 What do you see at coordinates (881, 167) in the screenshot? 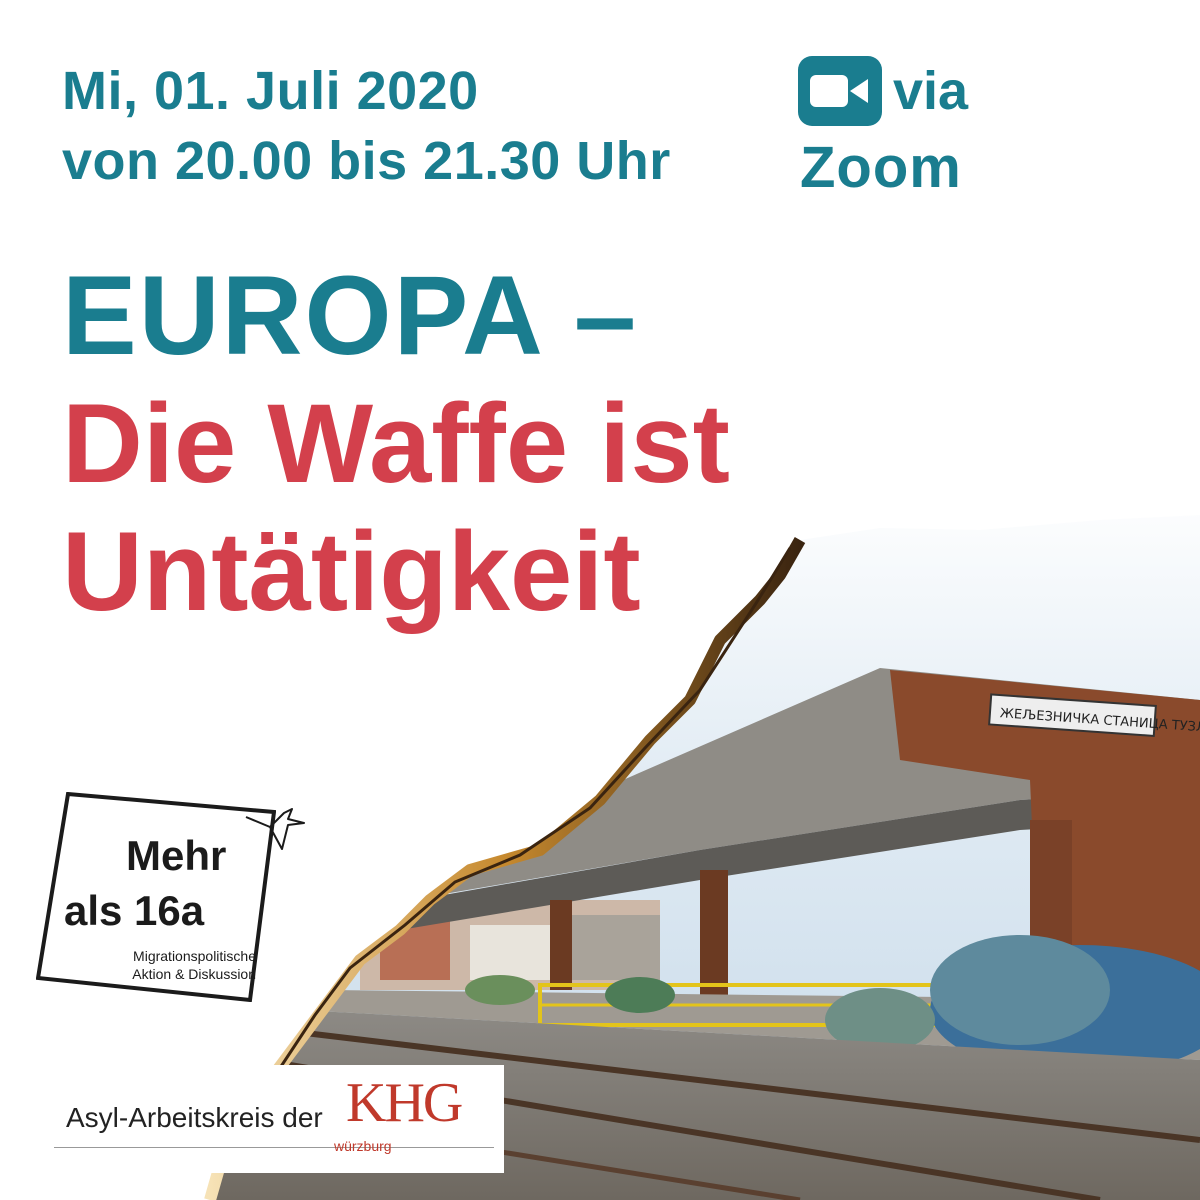
I see `zoom-label: Zoom` at bounding box center [881, 167].